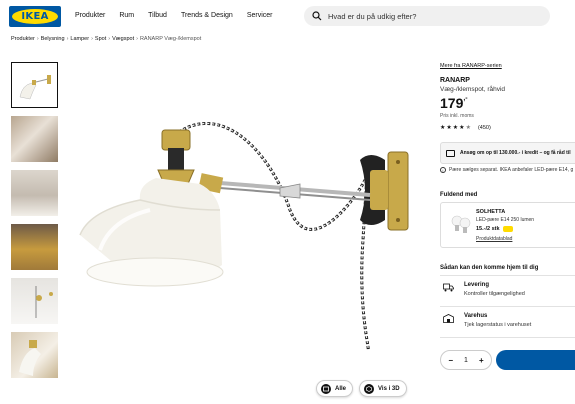  I want to click on search-input: Hvad er du på udkig efter?, so click(427, 16).